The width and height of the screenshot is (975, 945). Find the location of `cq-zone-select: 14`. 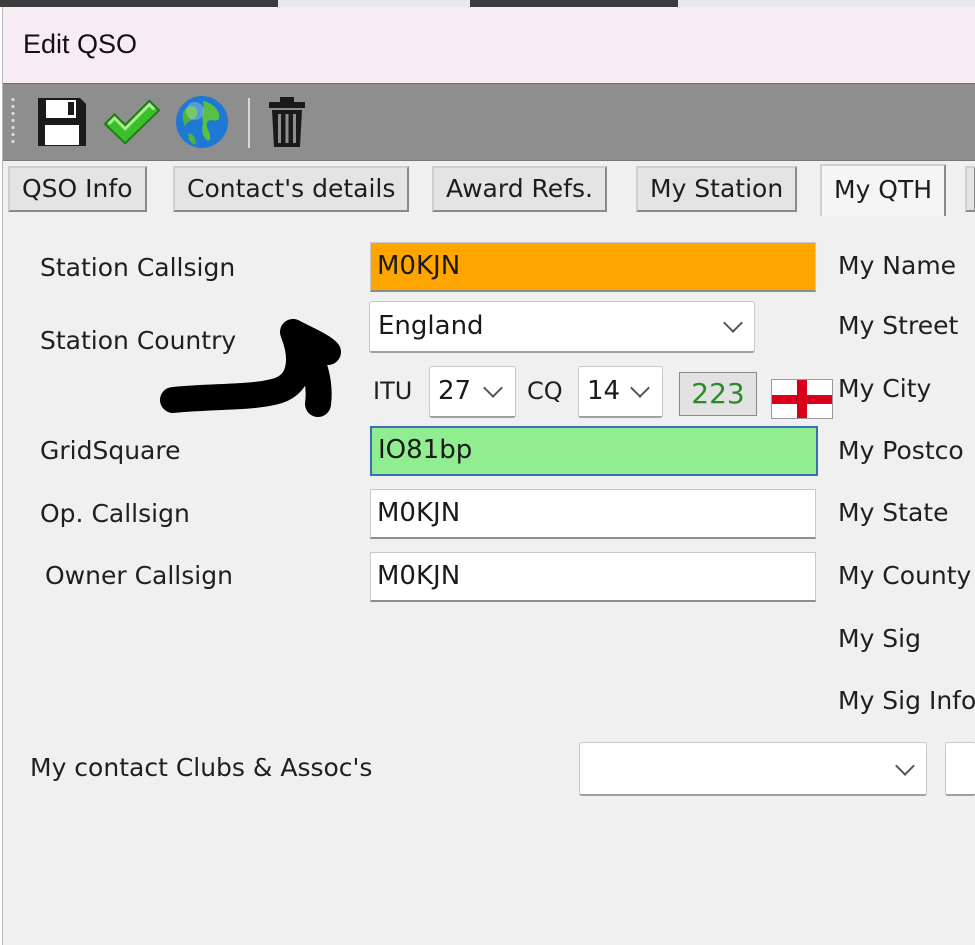

cq-zone-select: 14 is located at coordinates (620, 392).